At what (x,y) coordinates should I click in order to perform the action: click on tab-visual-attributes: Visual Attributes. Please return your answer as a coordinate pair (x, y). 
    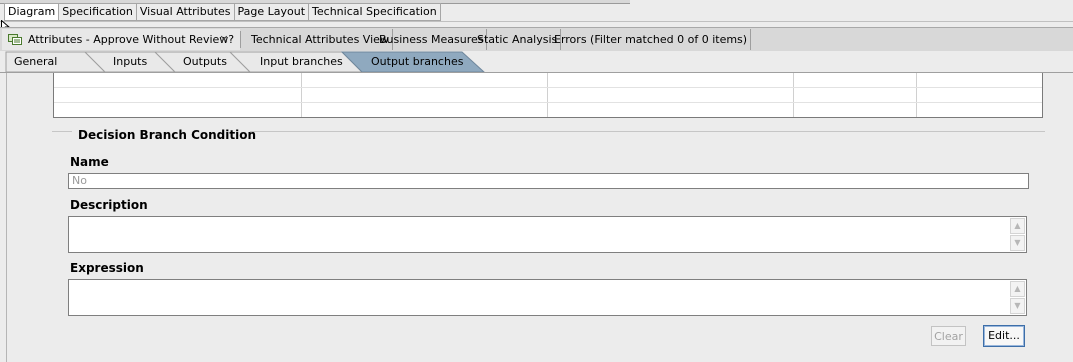
    Looking at the image, I should click on (185, 12).